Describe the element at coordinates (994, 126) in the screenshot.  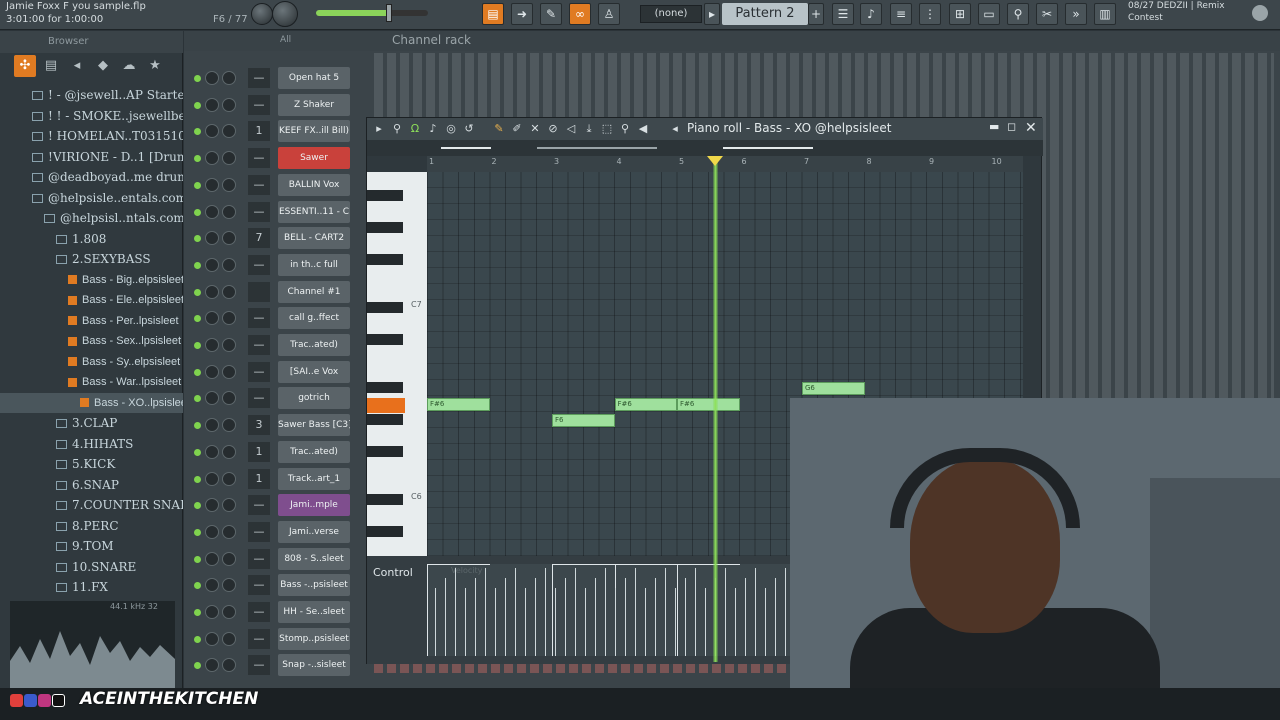
I see `minimize-icon: ▬` at that location.